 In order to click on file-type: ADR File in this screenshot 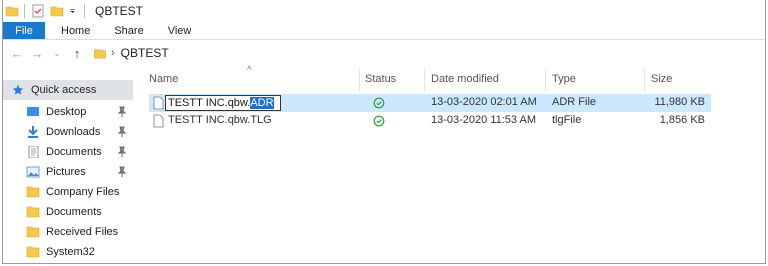, I will do `click(574, 102)`.